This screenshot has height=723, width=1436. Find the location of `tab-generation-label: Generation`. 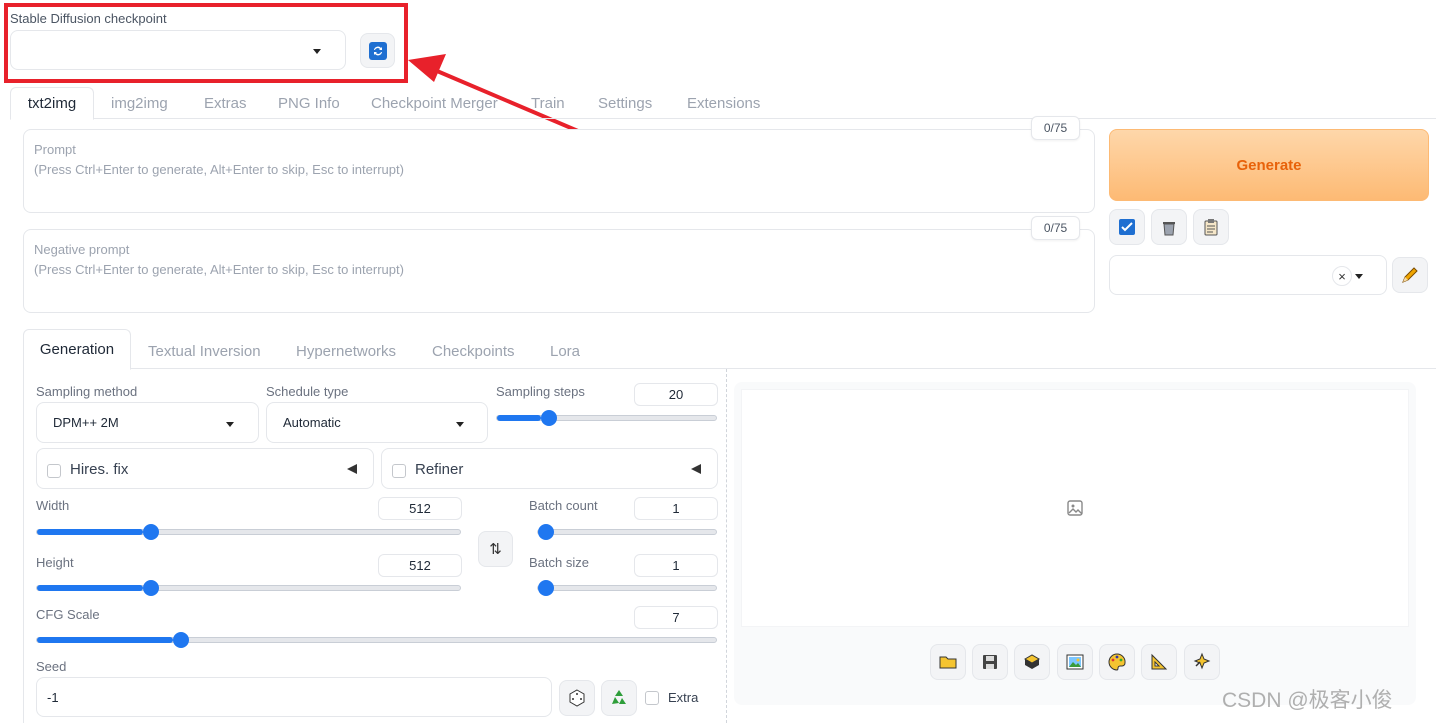

tab-generation-label: Generation is located at coordinates (77, 349).